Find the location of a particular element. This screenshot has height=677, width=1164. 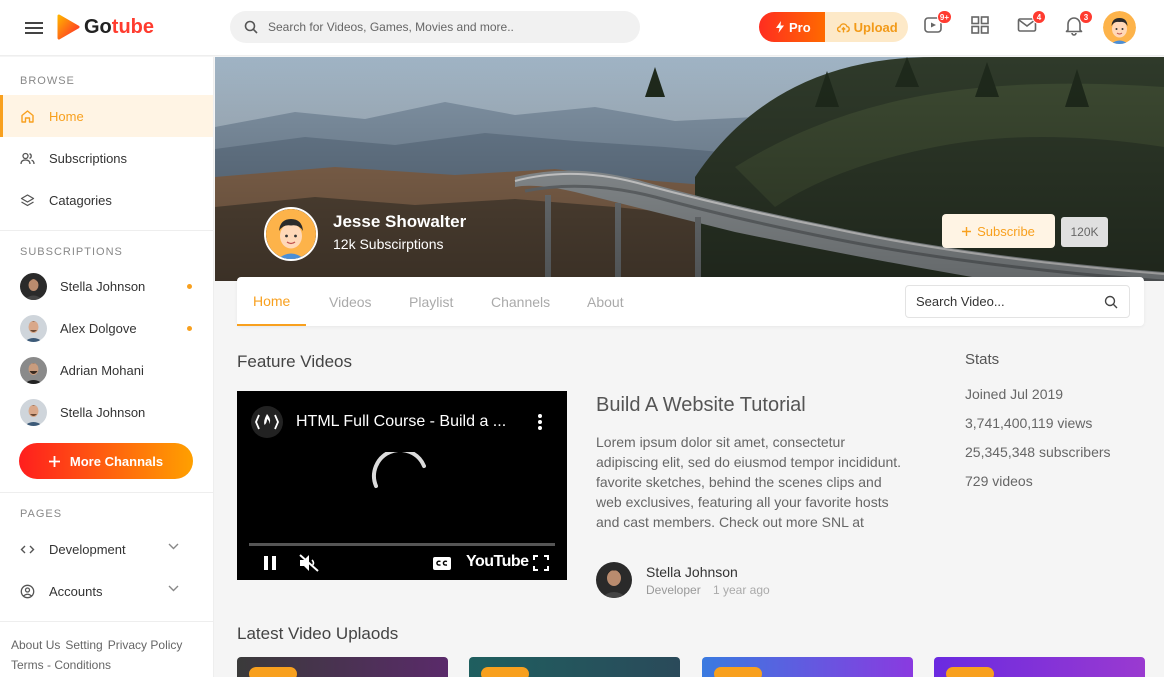

mail-icon: 4 is located at coordinates (1031, 24).